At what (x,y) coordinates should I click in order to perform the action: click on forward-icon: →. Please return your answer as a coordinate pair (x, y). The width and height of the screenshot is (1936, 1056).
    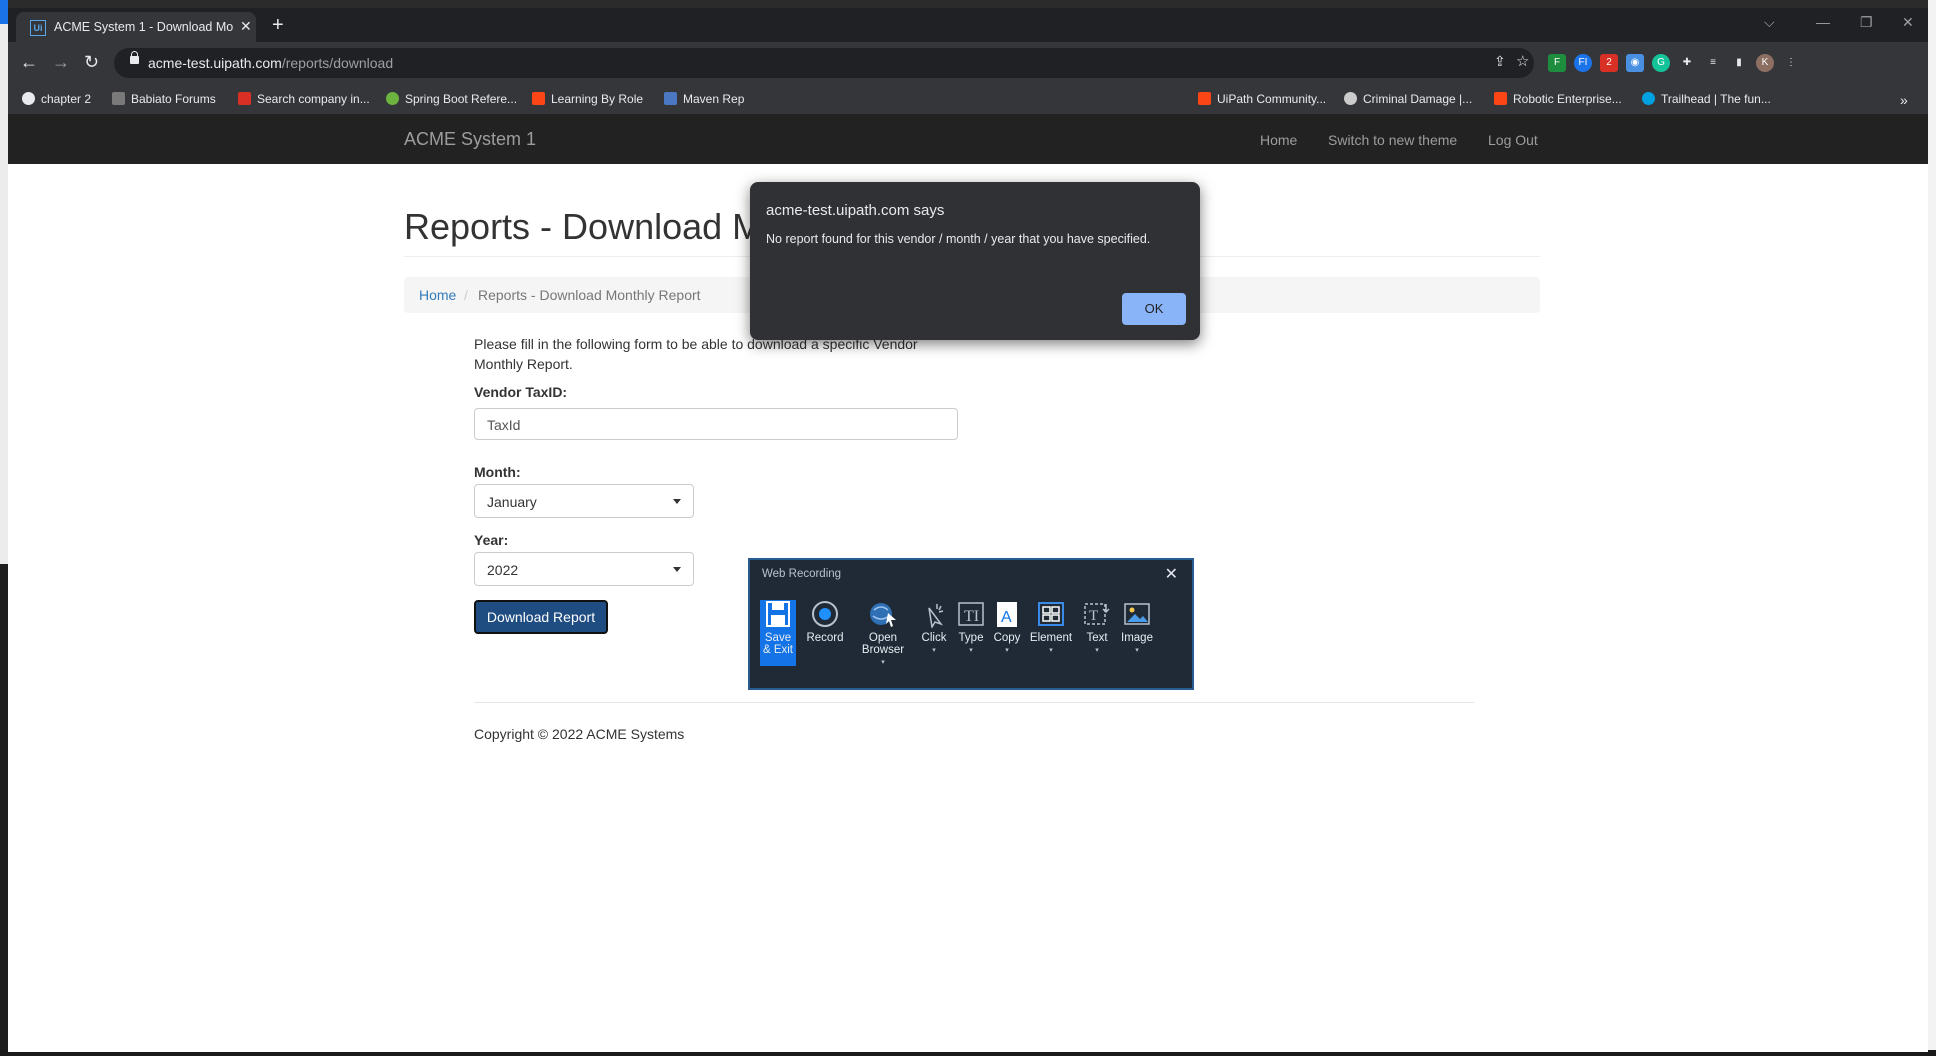
    Looking at the image, I should click on (61, 62).